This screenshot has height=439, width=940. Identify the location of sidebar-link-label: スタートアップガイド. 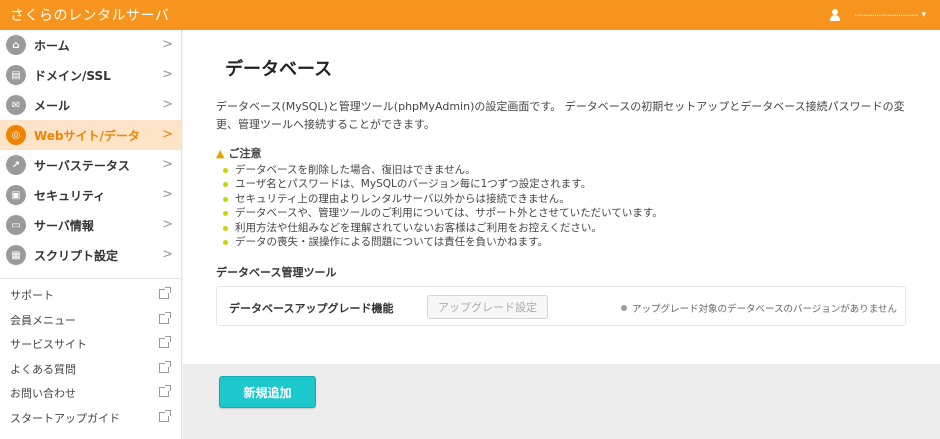
(65, 418).